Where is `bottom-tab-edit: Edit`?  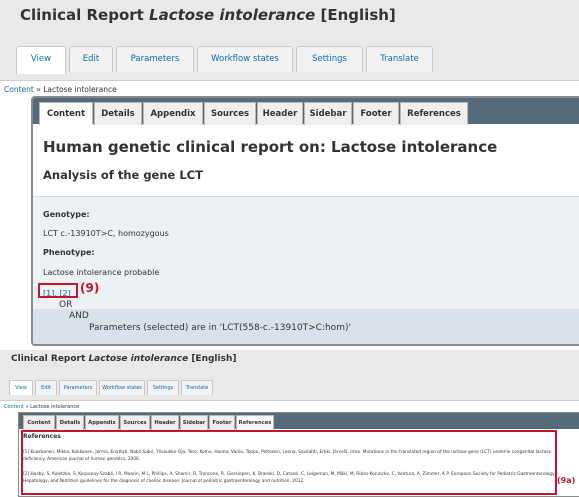 bottom-tab-edit: Edit is located at coordinates (46, 387).